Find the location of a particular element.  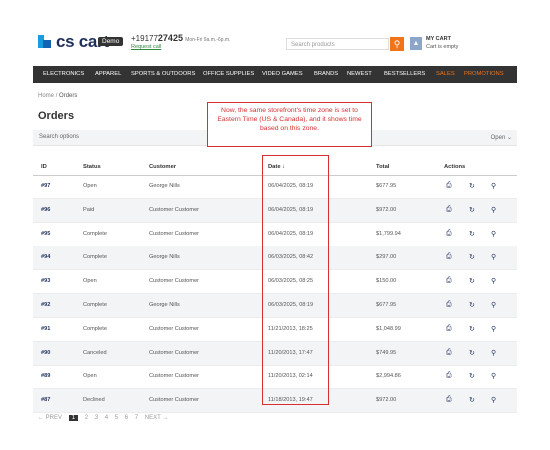

order-status: Canceled is located at coordinates (95, 352).